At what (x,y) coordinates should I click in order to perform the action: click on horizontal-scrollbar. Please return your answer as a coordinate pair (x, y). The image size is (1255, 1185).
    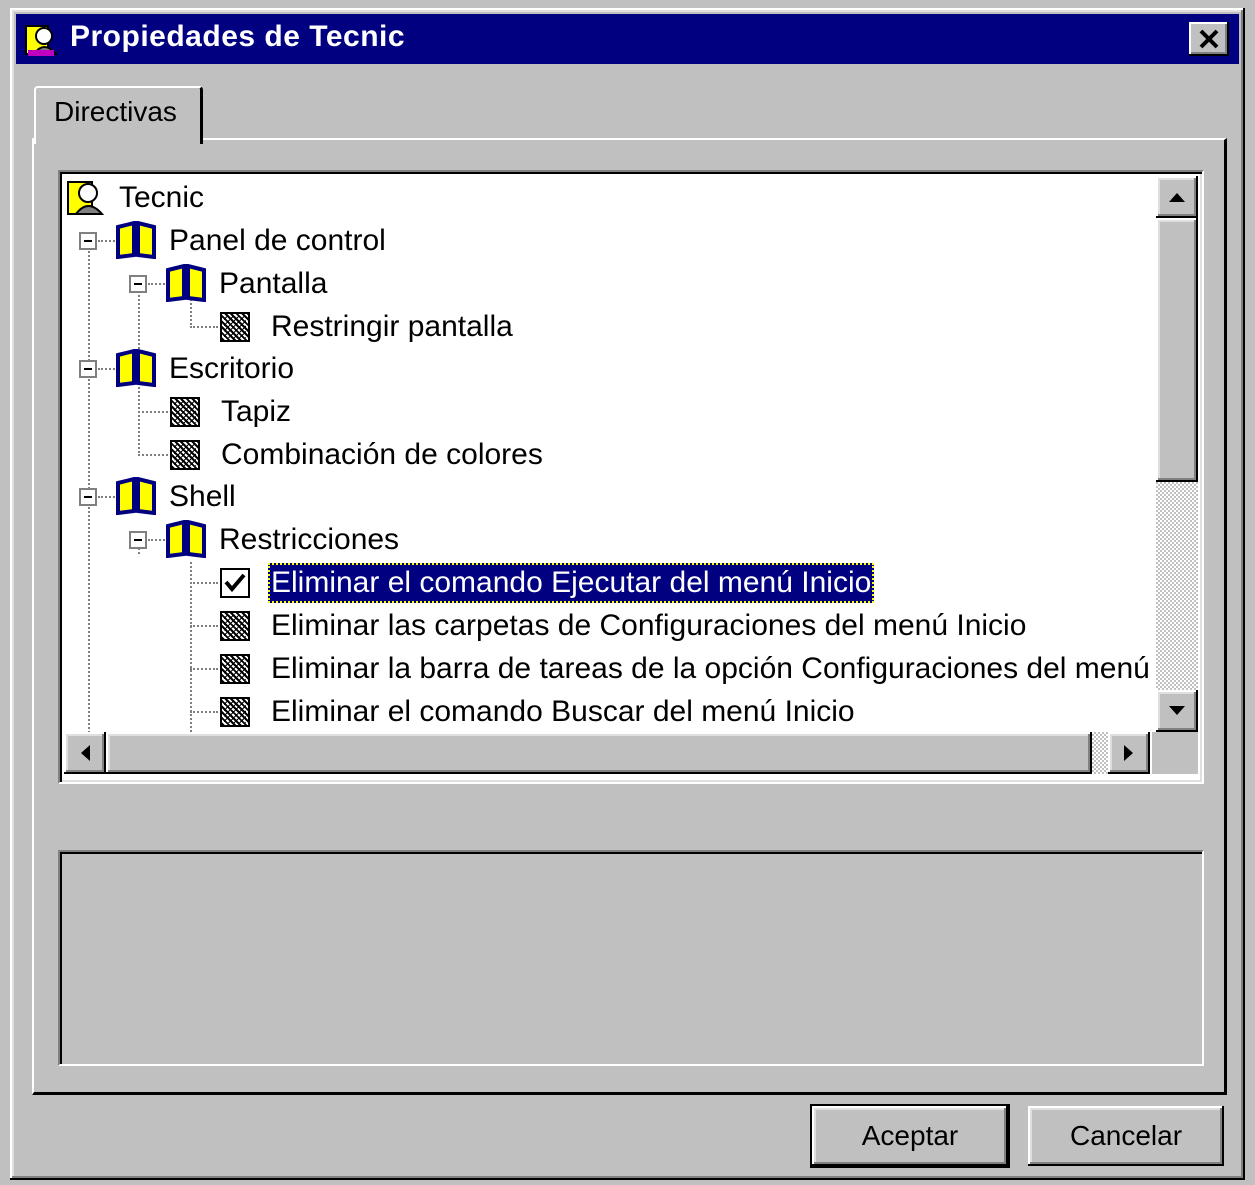
    Looking at the image, I should click on (607, 753).